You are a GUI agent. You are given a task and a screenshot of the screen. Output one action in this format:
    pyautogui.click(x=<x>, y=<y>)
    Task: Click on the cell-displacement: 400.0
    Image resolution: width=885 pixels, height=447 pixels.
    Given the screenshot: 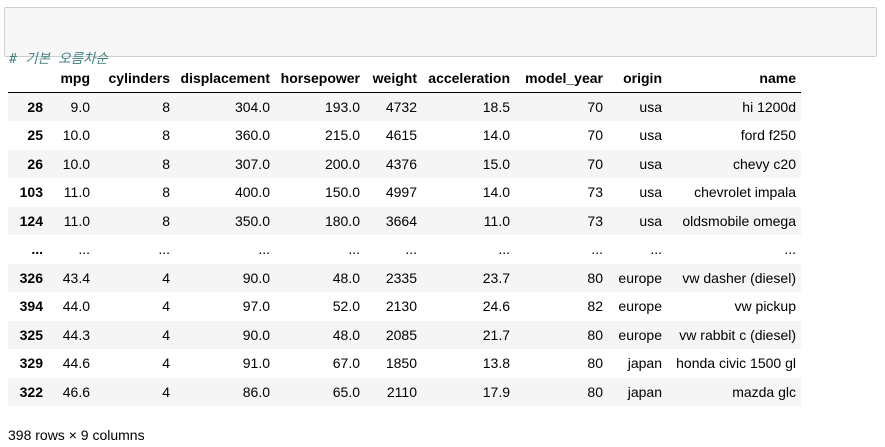 What is the action you would take?
    pyautogui.click(x=252, y=192)
    